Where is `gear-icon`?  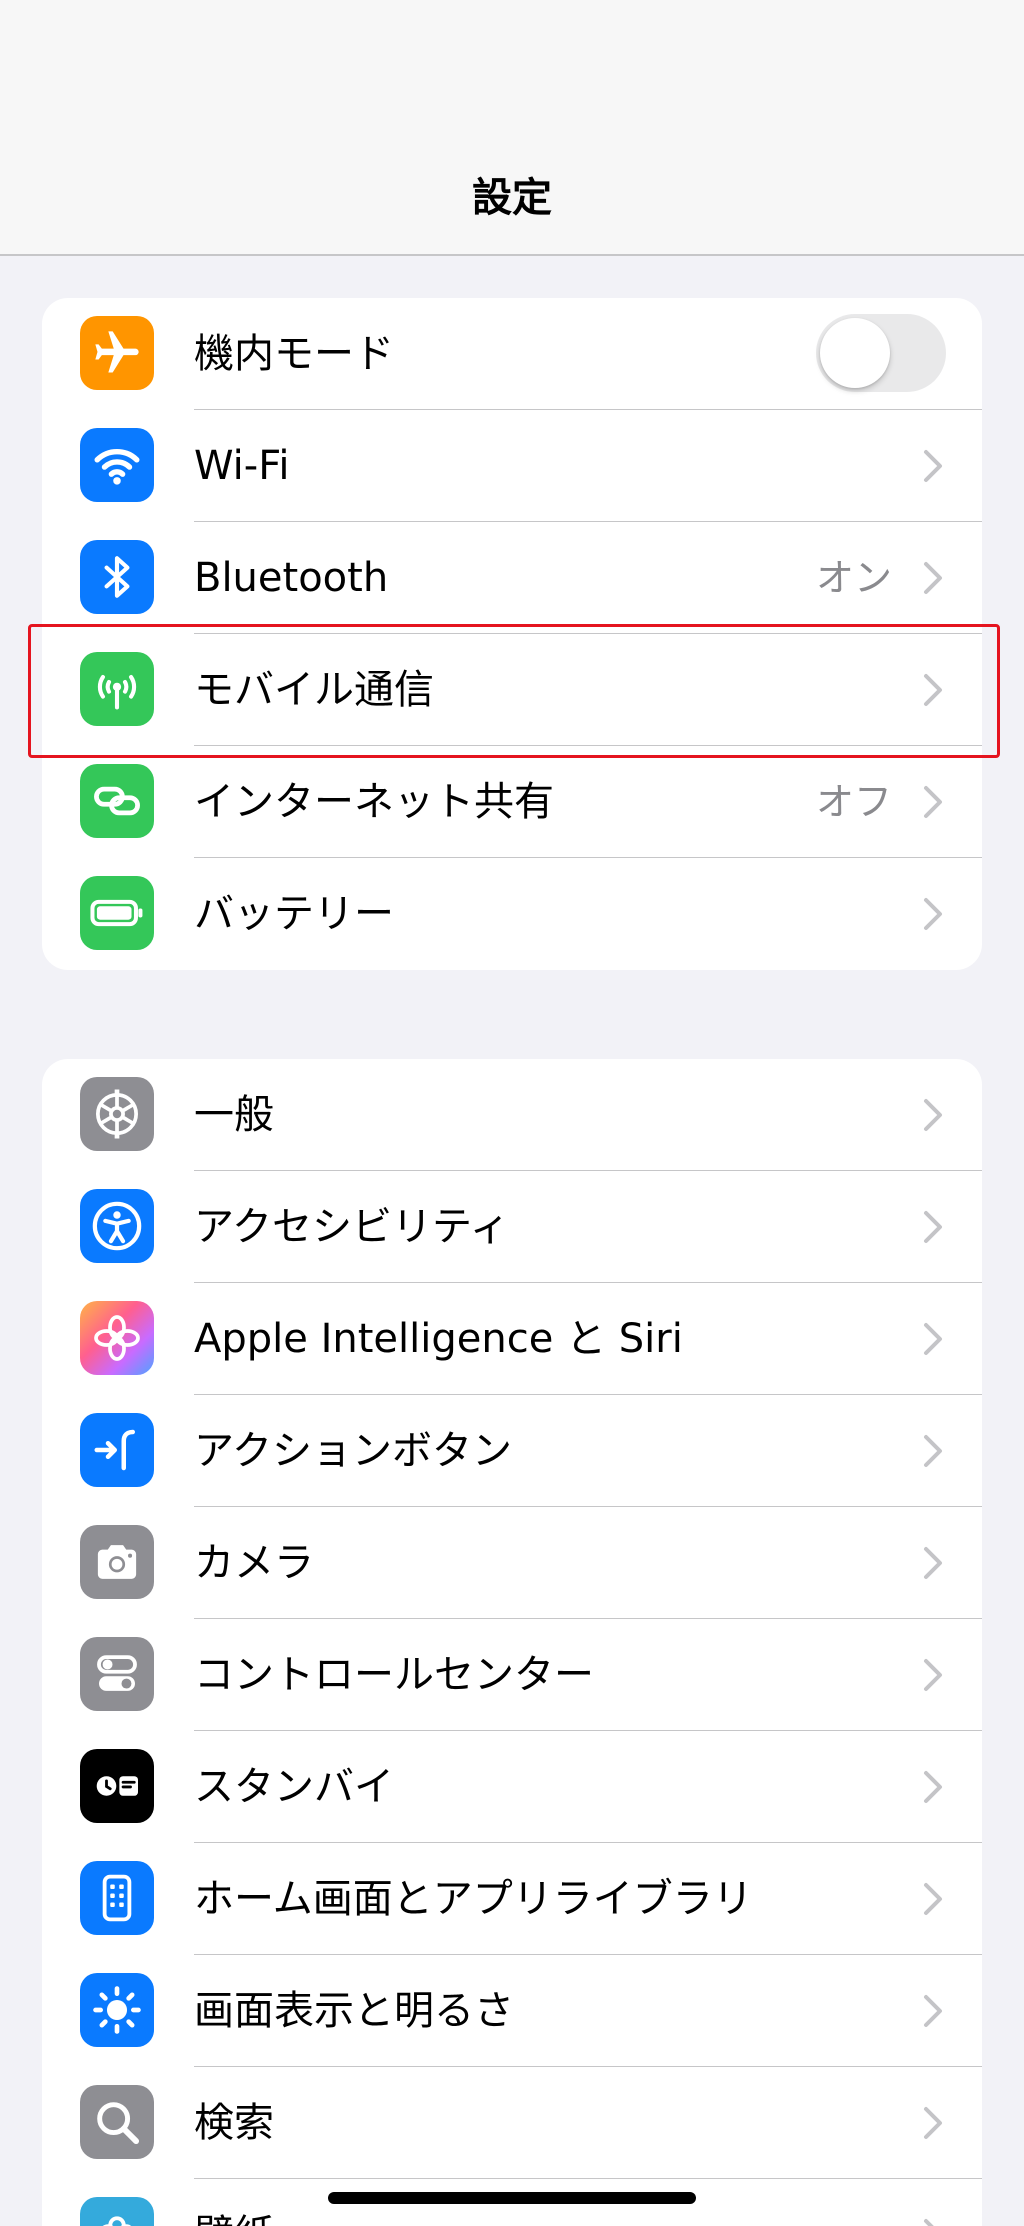
gear-icon is located at coordinates (117, 1114).